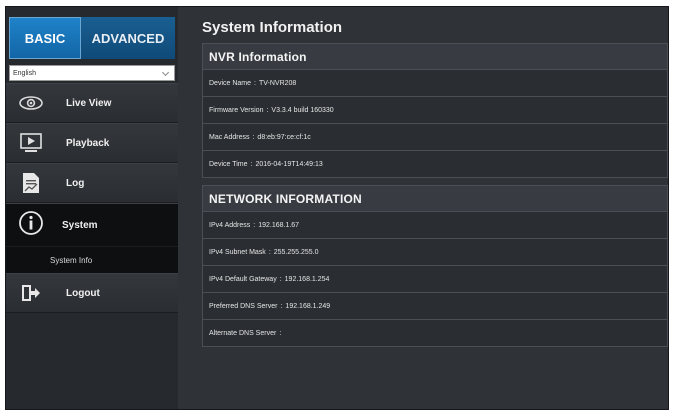 Image resolution: width=676 pixels, height=414 pixels. I want to click on tab-basic: BASIC, so click(45, 38).